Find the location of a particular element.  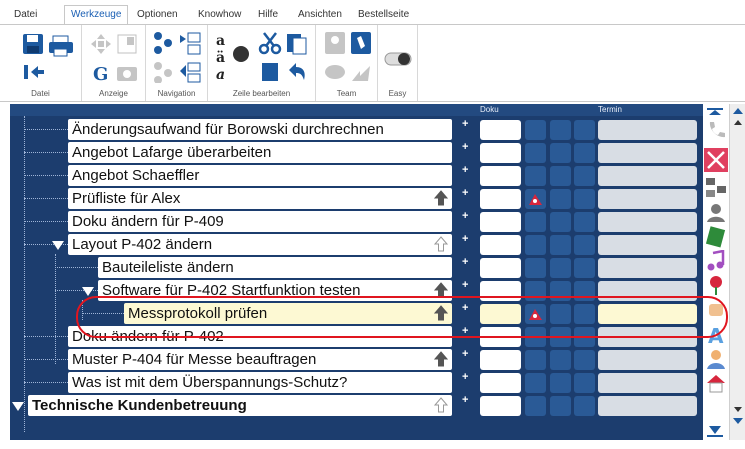

tree-row: Technische Kundenbetreuung + is located at coordinates (356, 405).